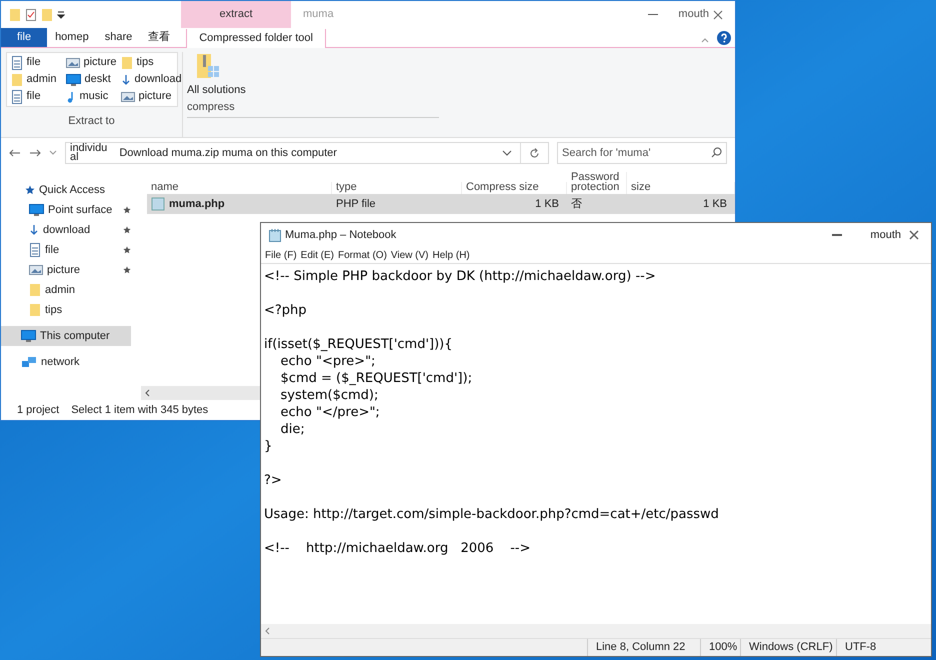  What do you see at coordinates (66, 310) in the screenshot?
I see `nav-item: tips` at bounding box center [66, 310].